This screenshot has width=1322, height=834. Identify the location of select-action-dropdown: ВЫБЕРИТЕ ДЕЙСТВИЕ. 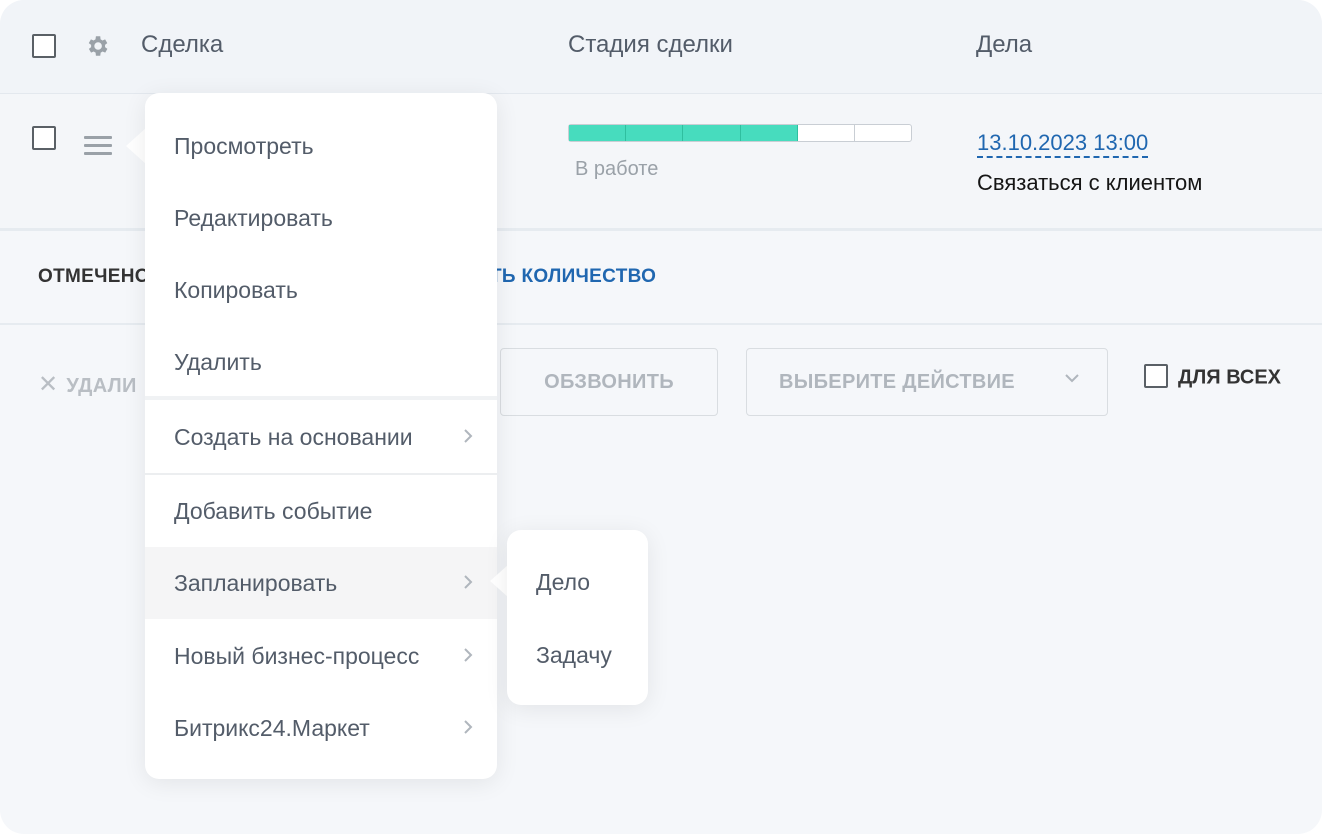
(927, 382).